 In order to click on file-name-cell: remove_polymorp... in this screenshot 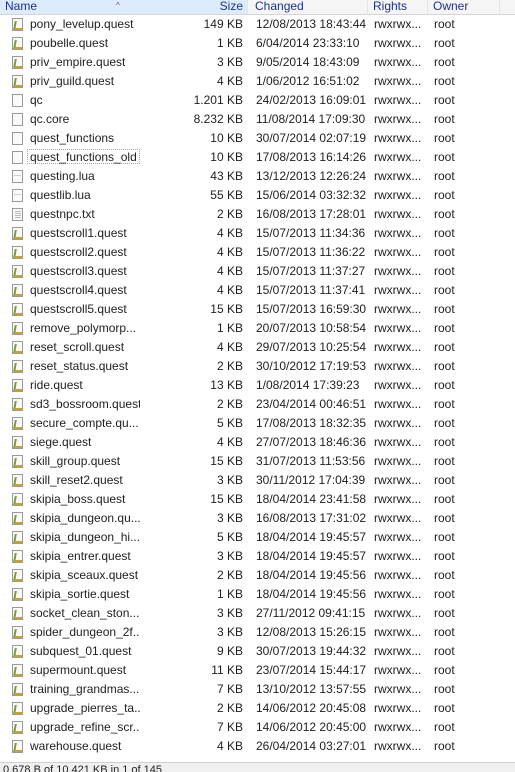, I will do `click(70, 328)`.